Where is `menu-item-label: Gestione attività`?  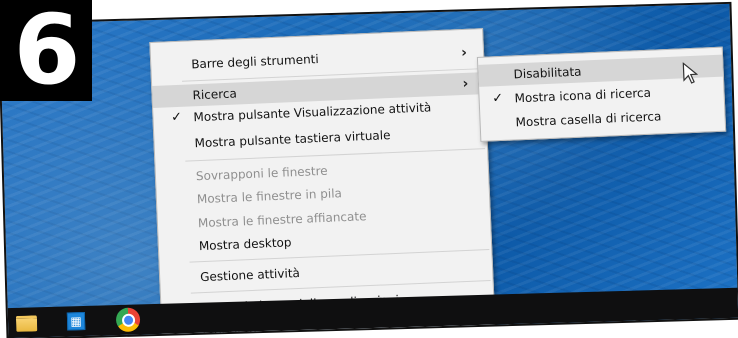 menu-item-label: Gestione attività is located at coordinates (250, 275).